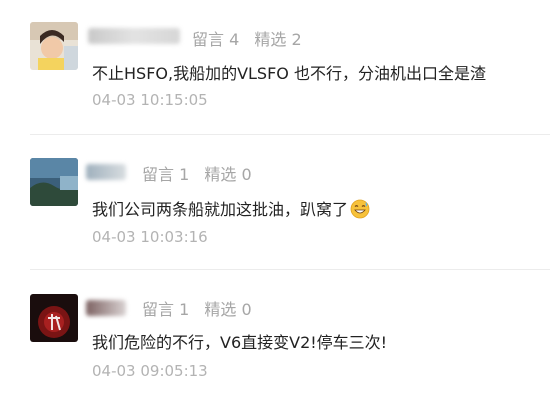 This screenshot has width=550, height=404. I want to click on comment-text: 不止HSFO,我船加的VLSFO 也不行，分油机出口全是渣, so click(289, 73).